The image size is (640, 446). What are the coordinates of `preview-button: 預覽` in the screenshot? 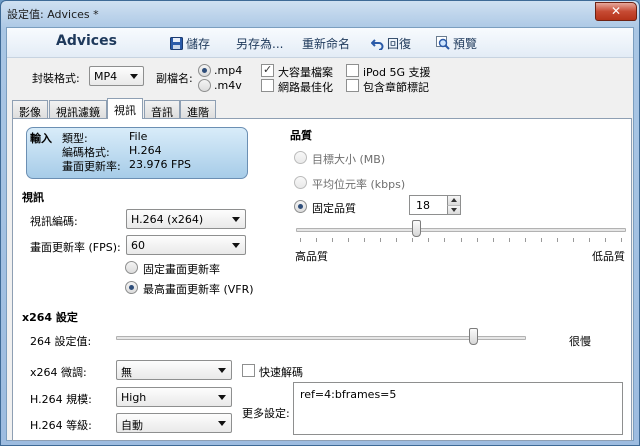 It's located at (456, 44).